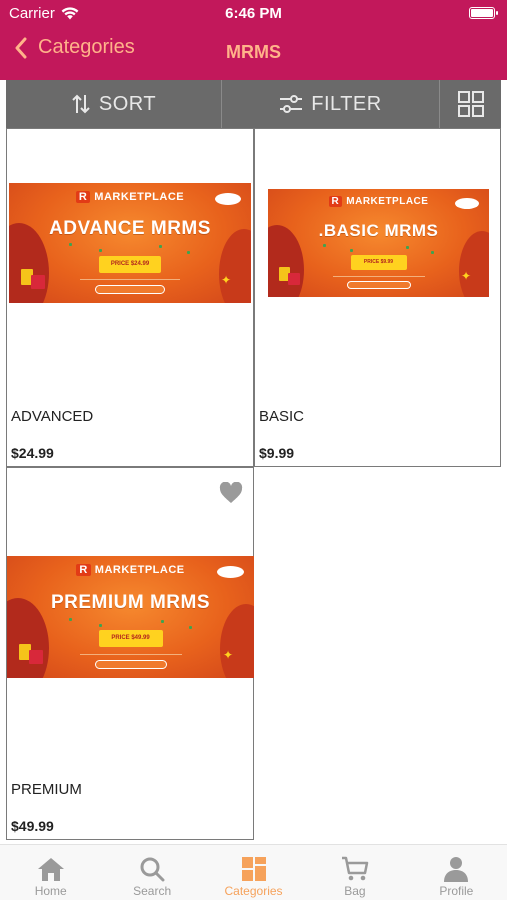 This screenshot has width=507, height=900. What do you see at coordinates (52, 416) in the screenshot?
I see `product-name: ADVANCED` at bounding box center [52, 416].